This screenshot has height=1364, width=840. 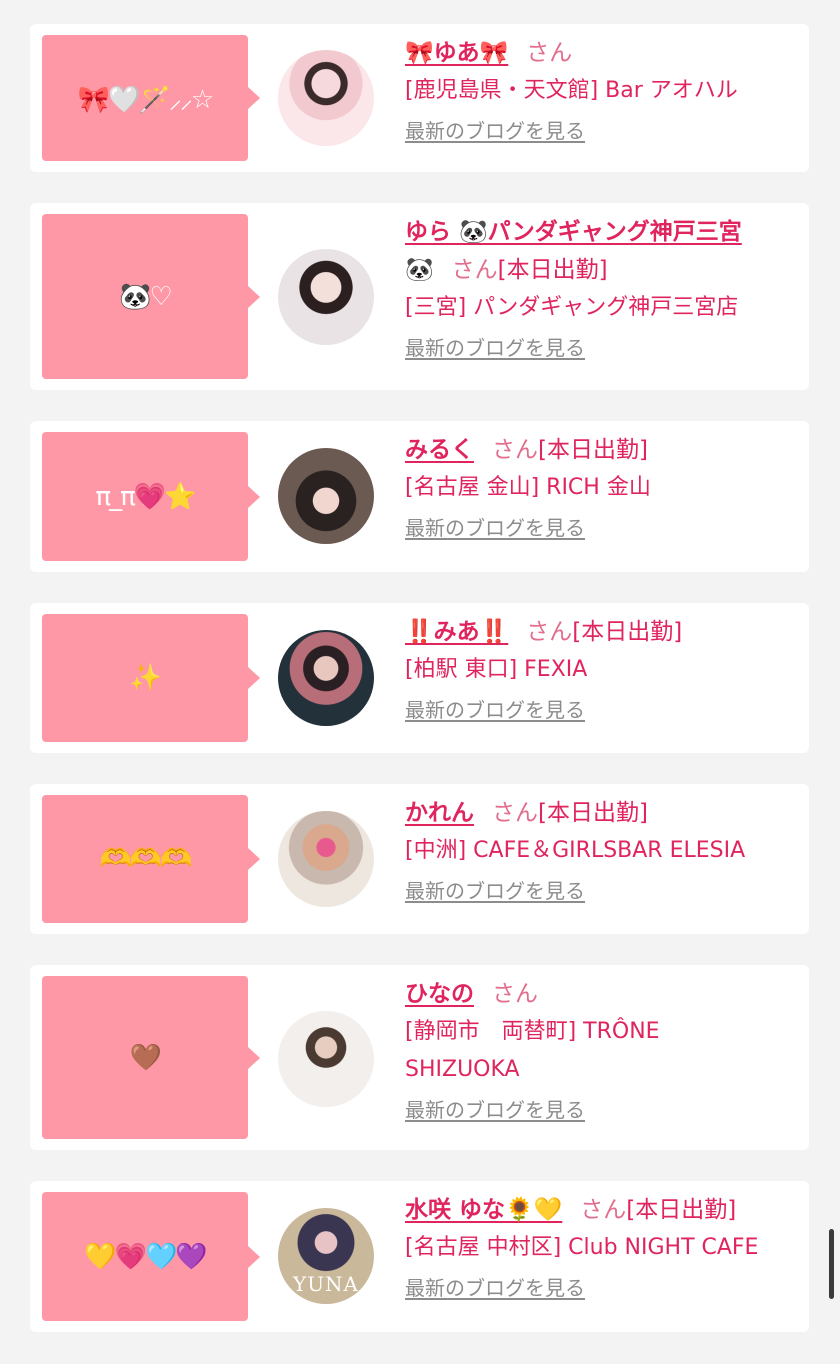 What do you see at coordinates (456, 632) in the screenshot?
I see `name-link: ‼️みあ‼️` at bounding box center [456, 632].